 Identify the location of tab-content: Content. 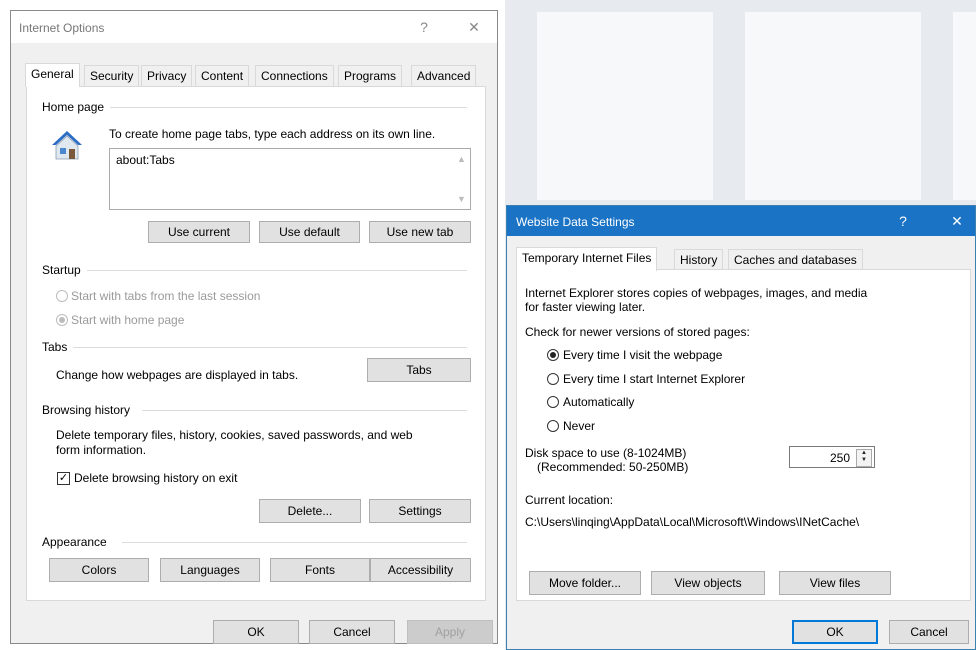
(222, 75).